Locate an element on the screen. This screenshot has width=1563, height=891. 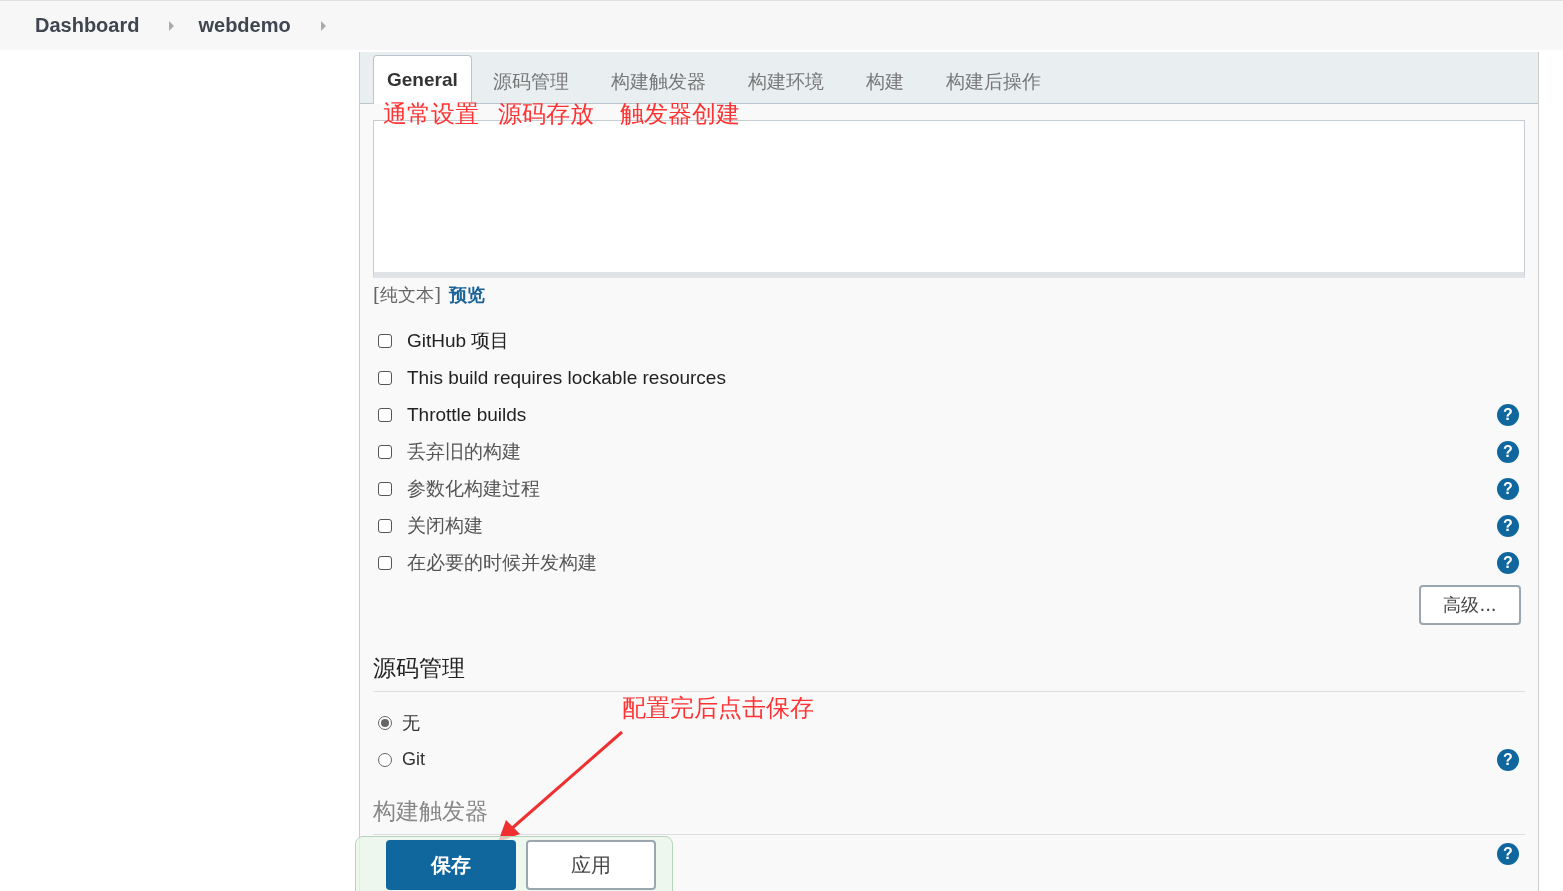
option-label: This build requires lockable resources is located at coordinates (566, 377).